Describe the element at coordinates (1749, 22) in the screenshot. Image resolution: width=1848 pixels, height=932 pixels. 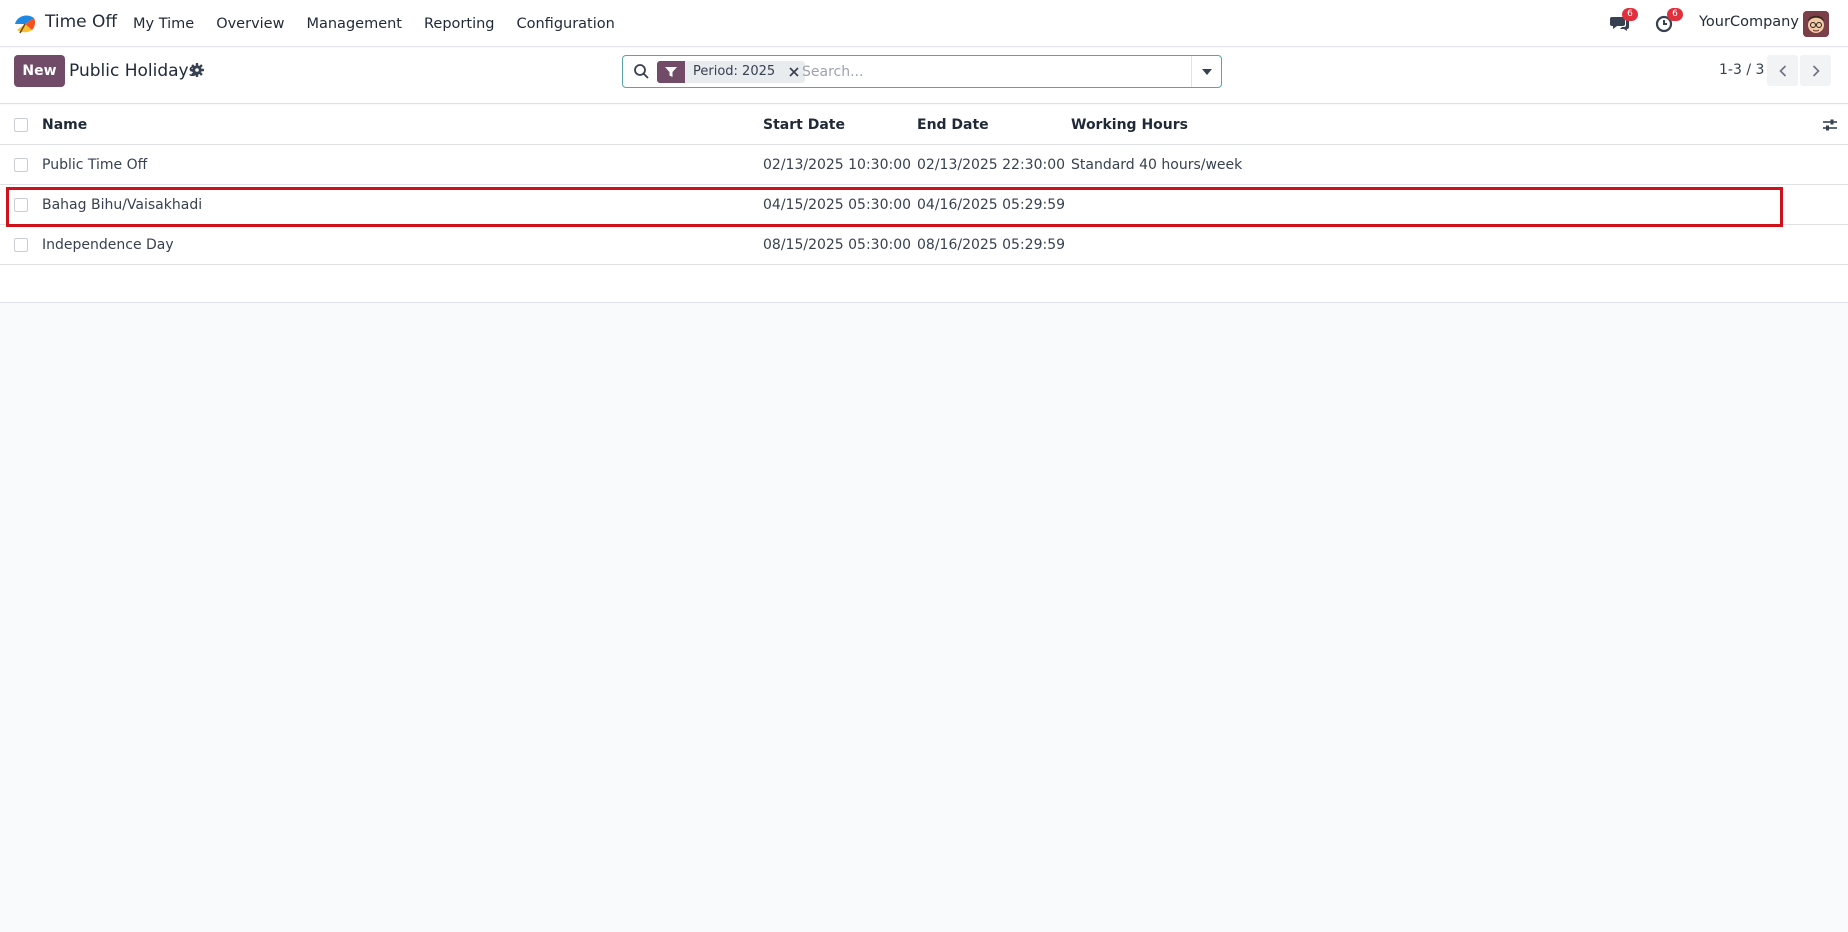
I see `company-switcher: YourCompany` at that location.